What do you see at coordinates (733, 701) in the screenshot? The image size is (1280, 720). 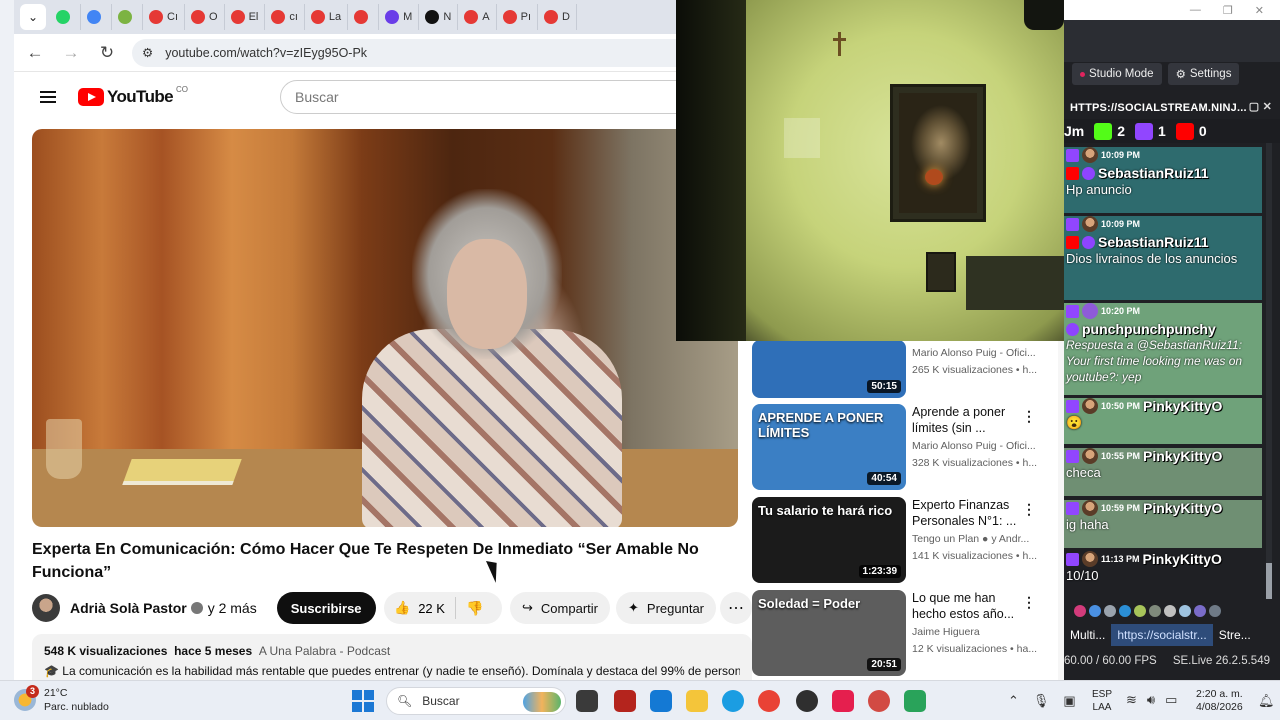 I see `edge-icon` at bounding box center [733, 701].